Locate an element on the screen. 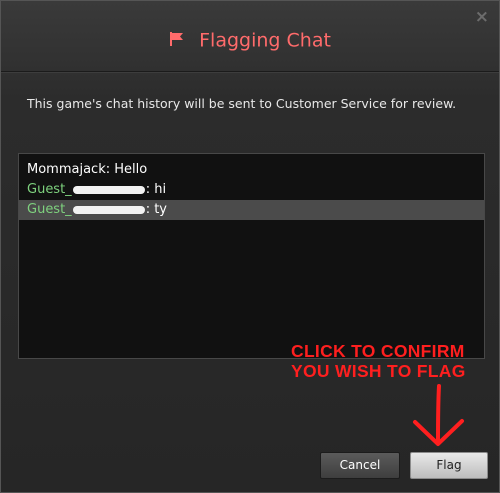 The image size is (500, 493). confirm-annotation: CLICK TO CONFIRM YOU WISH TO FLAG is located at coordinates (378, 361).